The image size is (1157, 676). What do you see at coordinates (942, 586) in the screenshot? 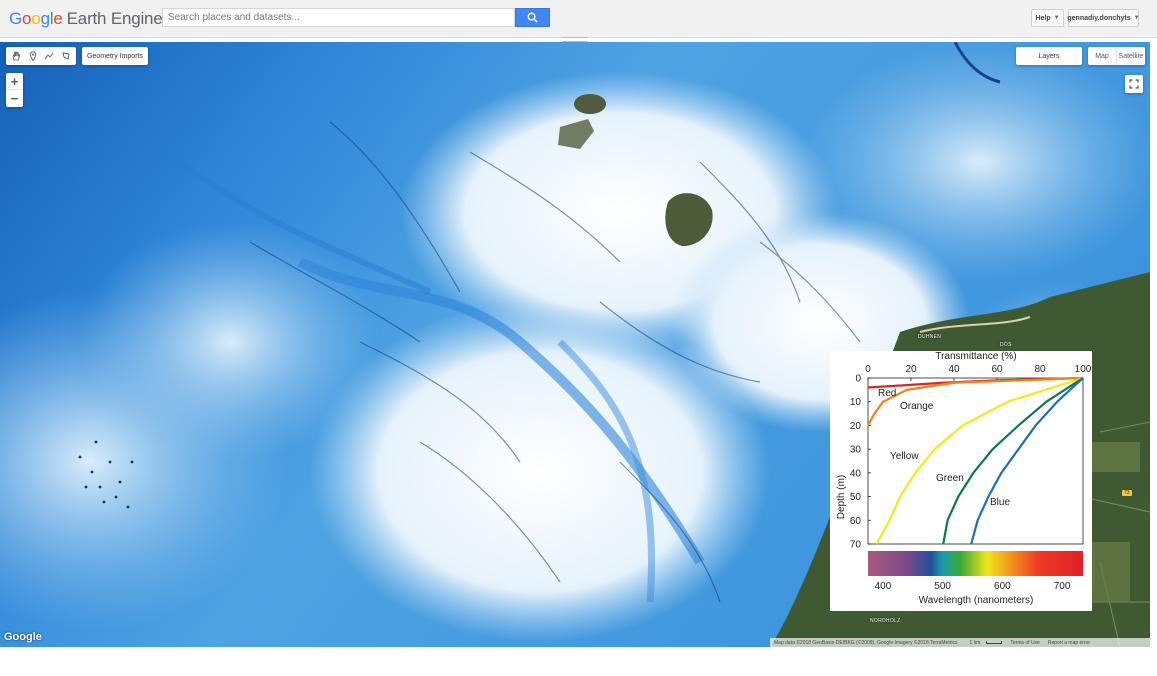
I see `spectrum-tick-label: 500` at bounding box center [942, 586].